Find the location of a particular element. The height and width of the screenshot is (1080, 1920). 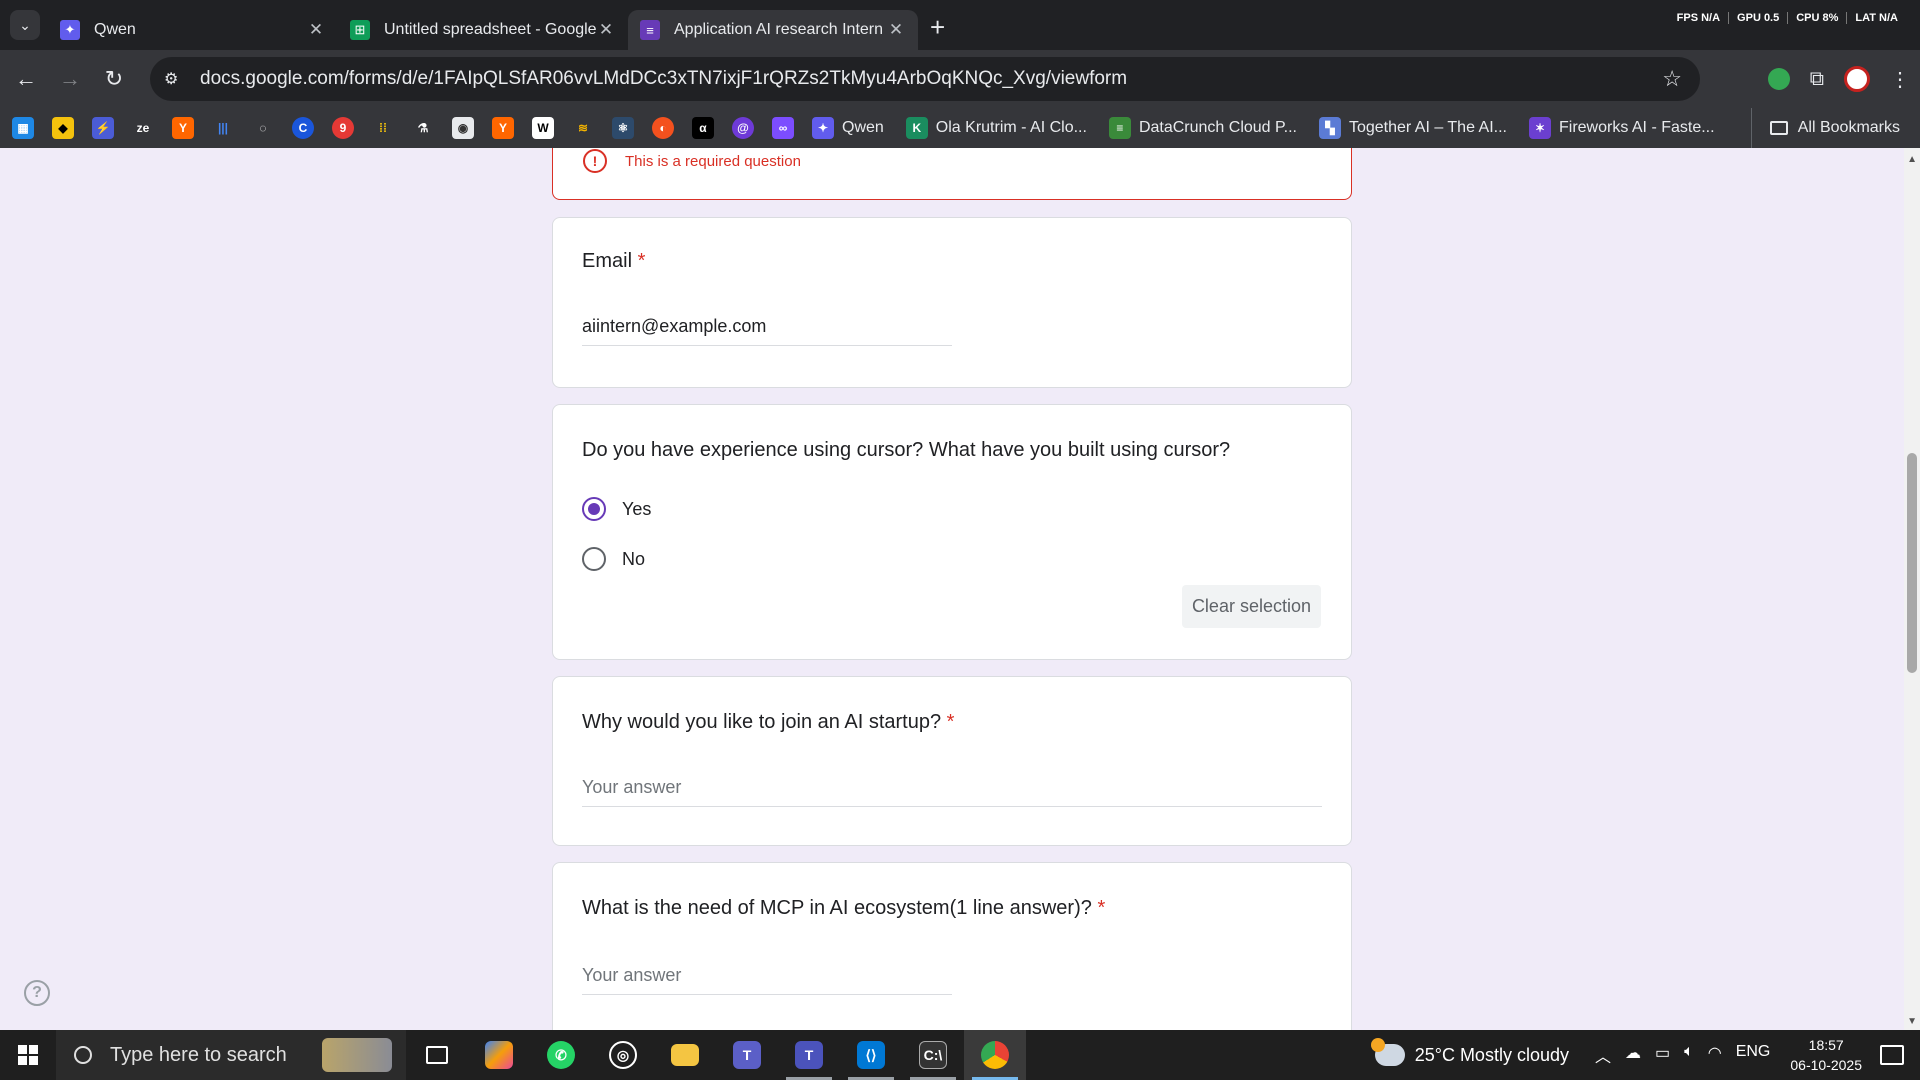

fireworks-icon: ✶ is located at coordinates (1539, 128).